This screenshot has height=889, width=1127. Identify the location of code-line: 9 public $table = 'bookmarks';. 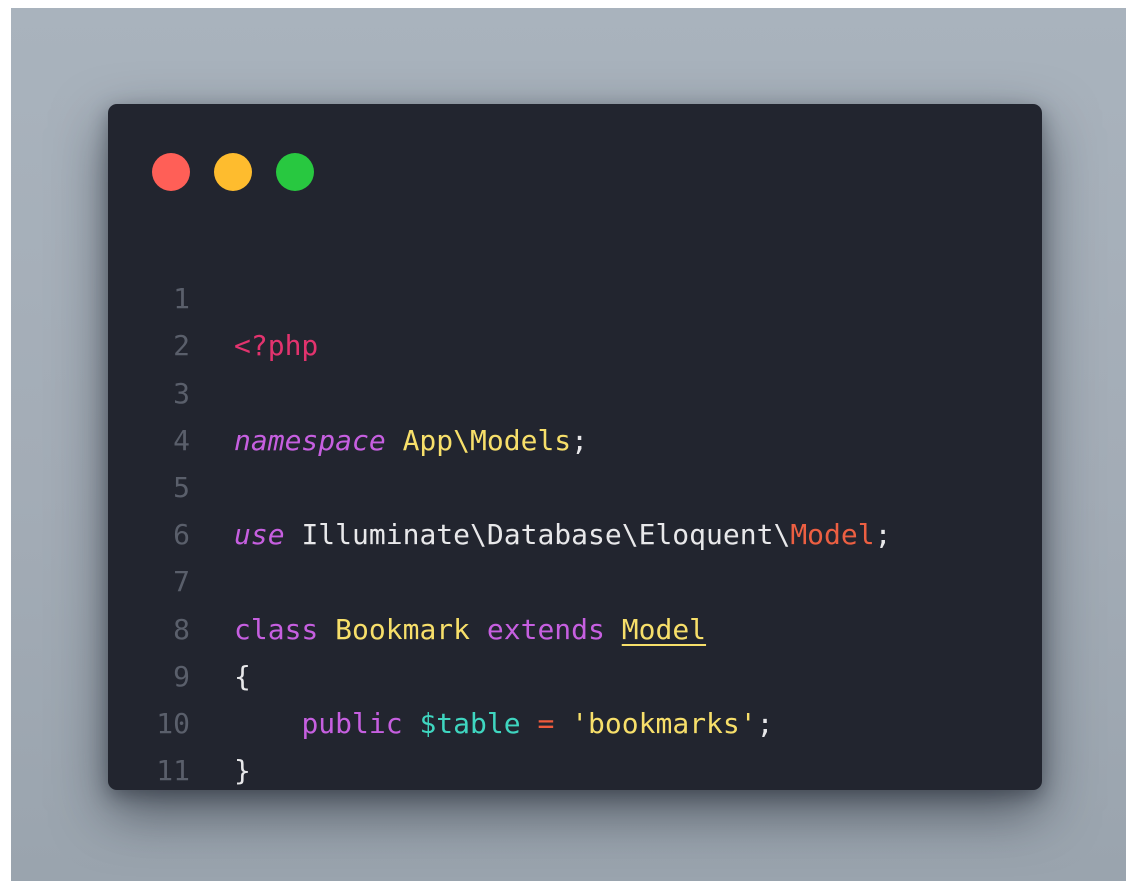
(575, 673).